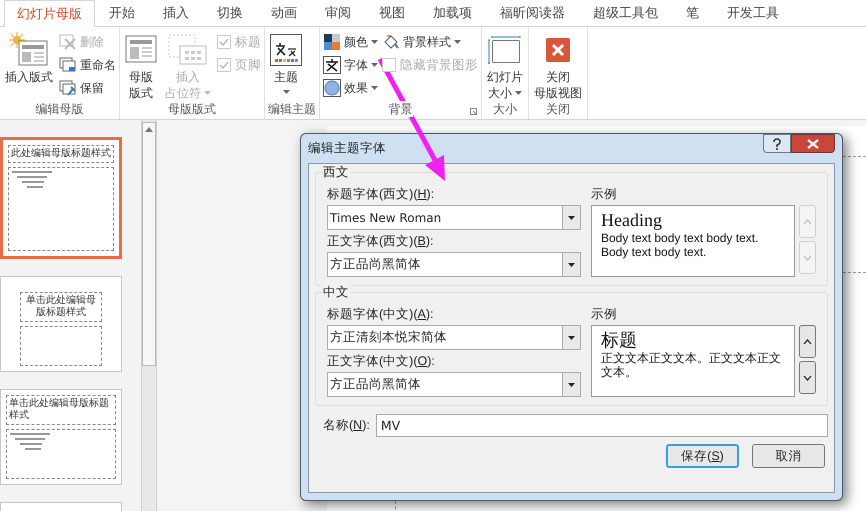 The width and height of the screenshot is (866, 511). Describe the element at coordinates (532, 13) in the screenshot. I see `ribbon-tab: 福昕阅读器` at that location.